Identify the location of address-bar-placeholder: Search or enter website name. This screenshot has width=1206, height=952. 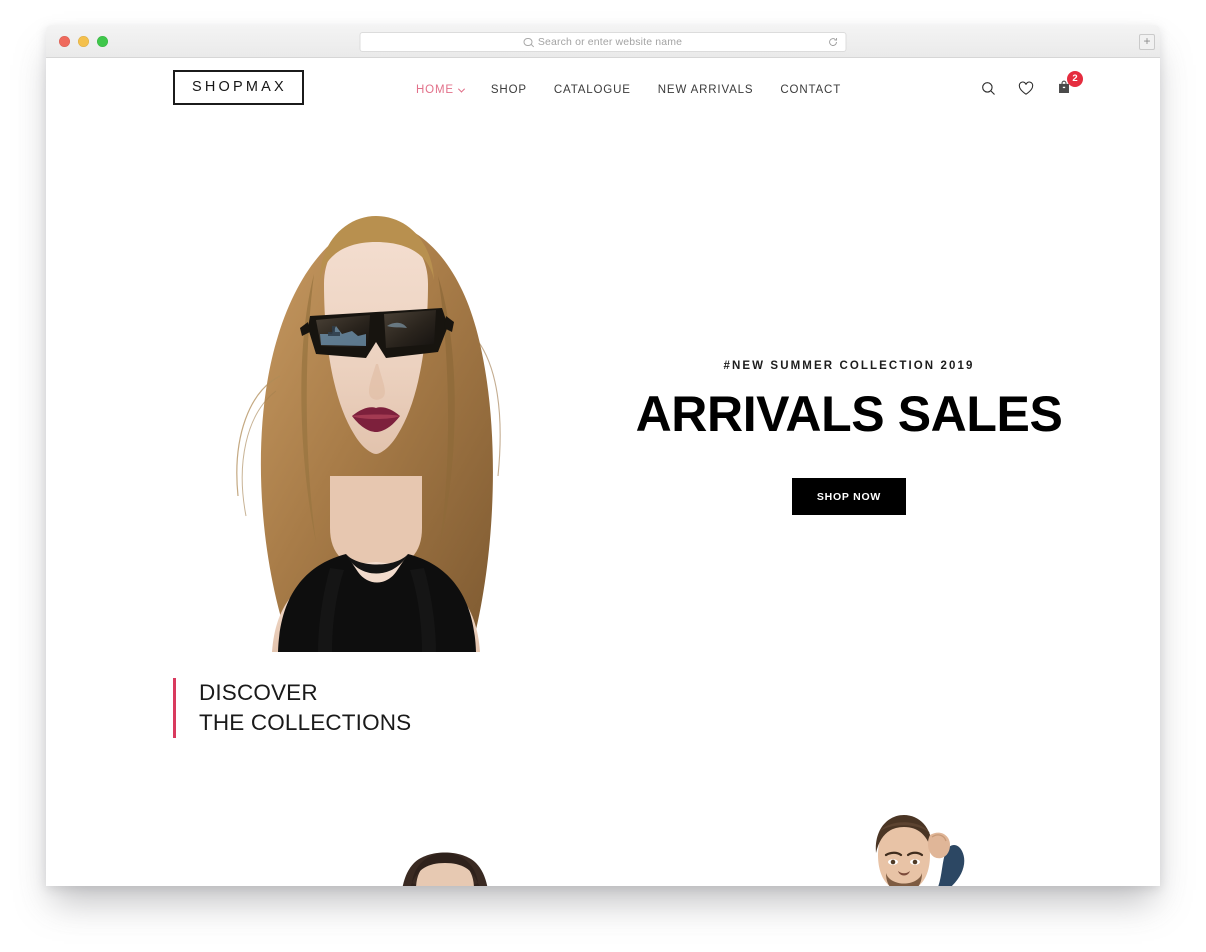
(610, 42).